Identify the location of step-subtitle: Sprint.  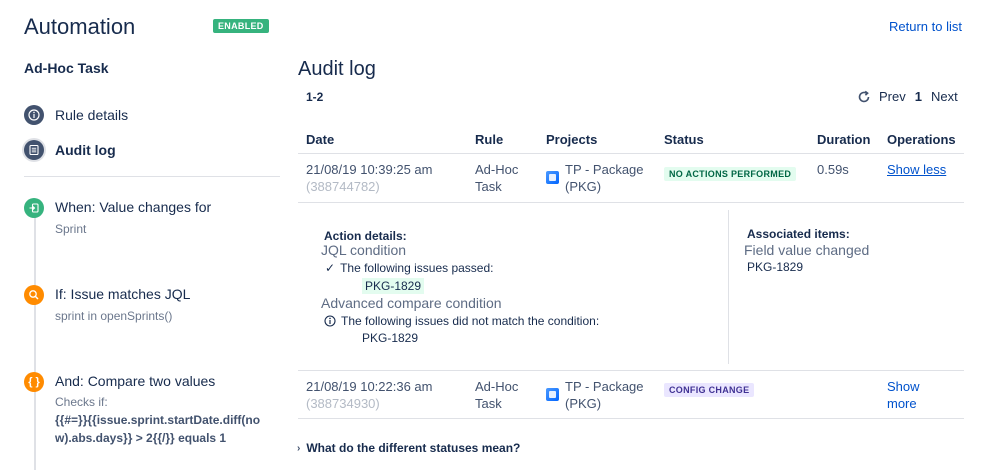
(71, 229).